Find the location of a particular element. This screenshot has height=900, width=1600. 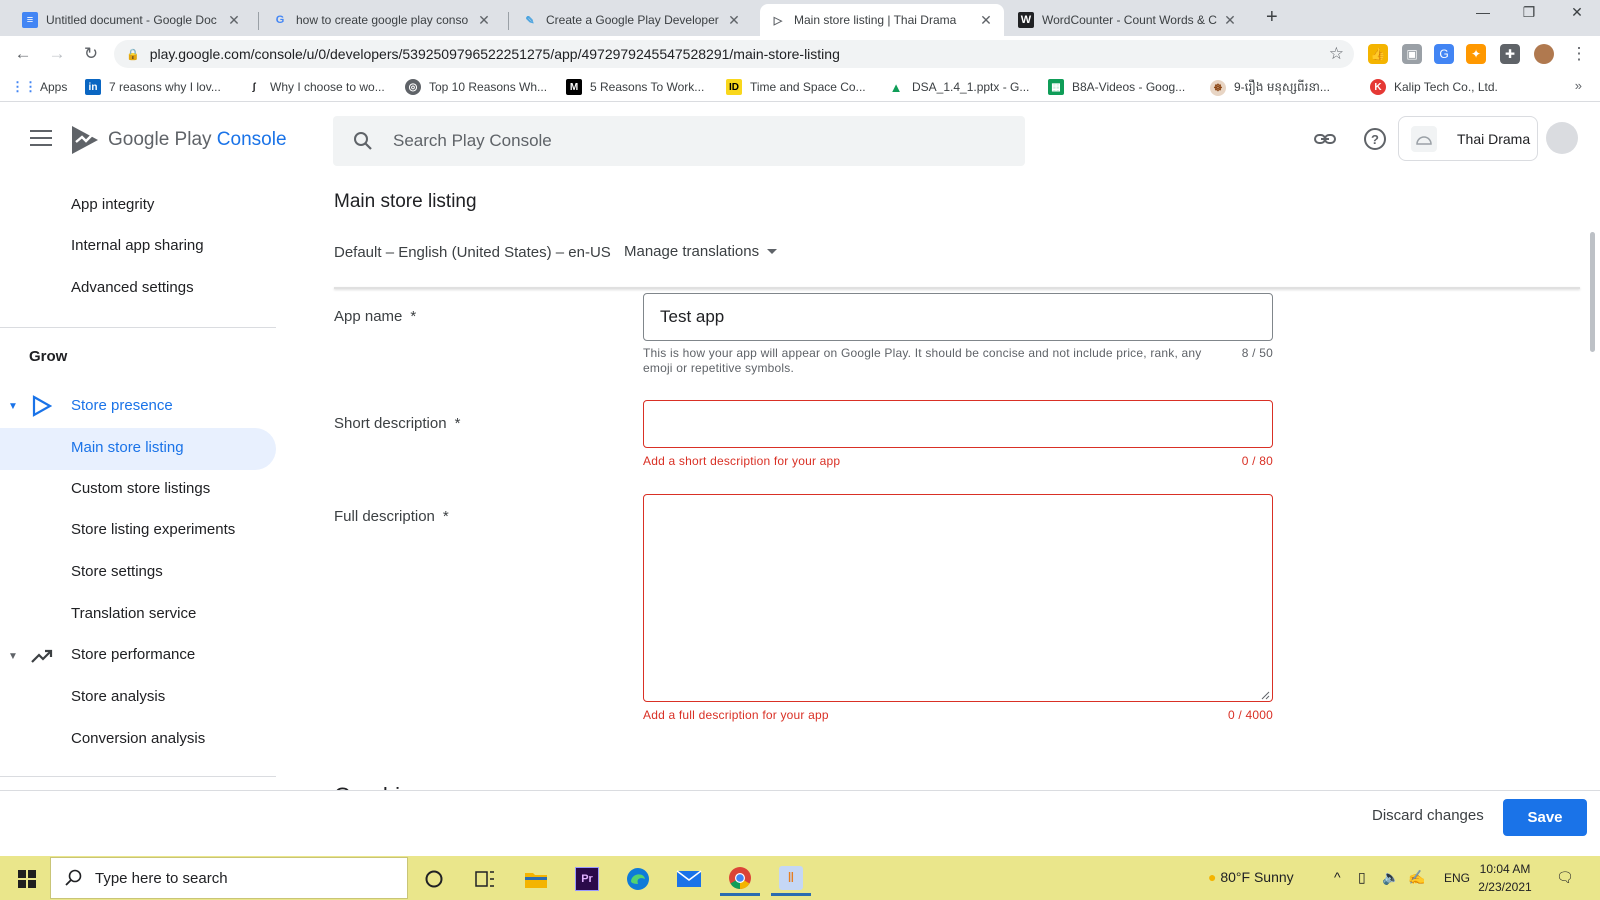

play-console-logo: Google Play Console is located at coordinates (178, 140).